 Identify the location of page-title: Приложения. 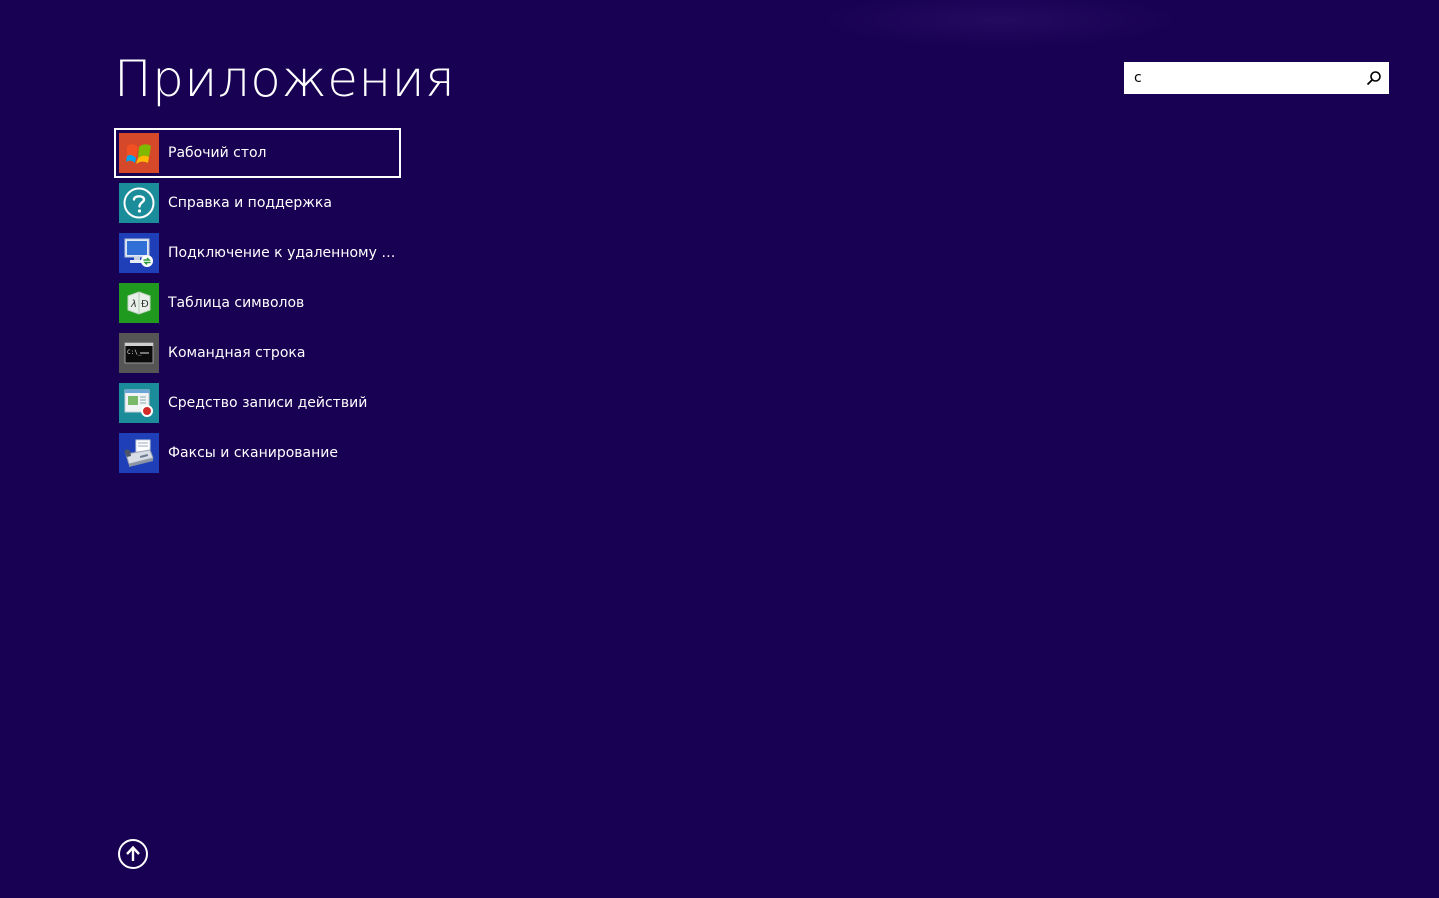
(285, 79).